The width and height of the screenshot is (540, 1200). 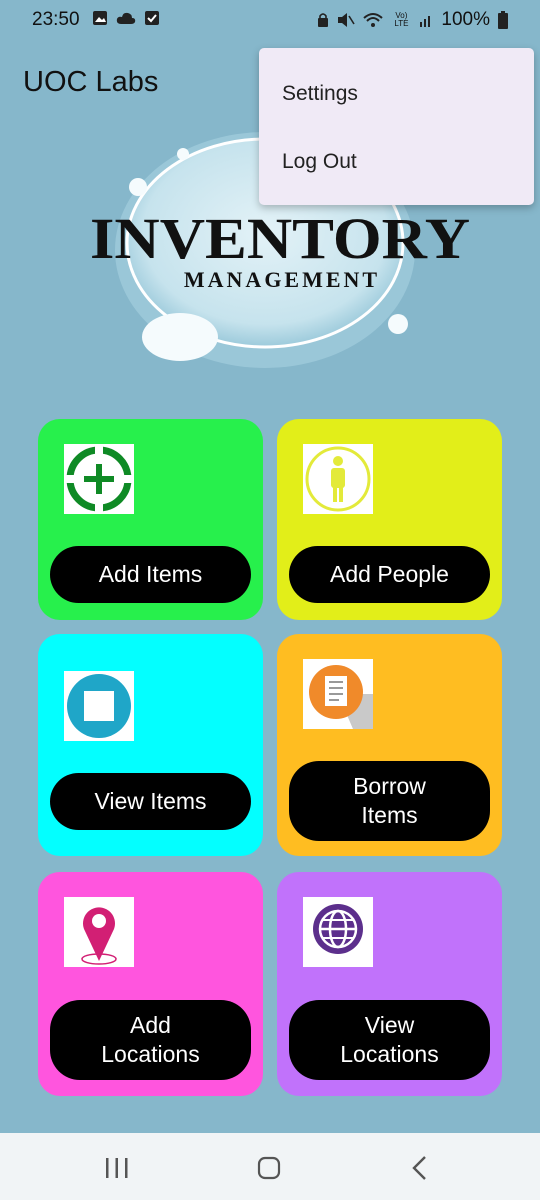 I want to click on view-locations-button: View Locations, so click(x=389, y=1040).